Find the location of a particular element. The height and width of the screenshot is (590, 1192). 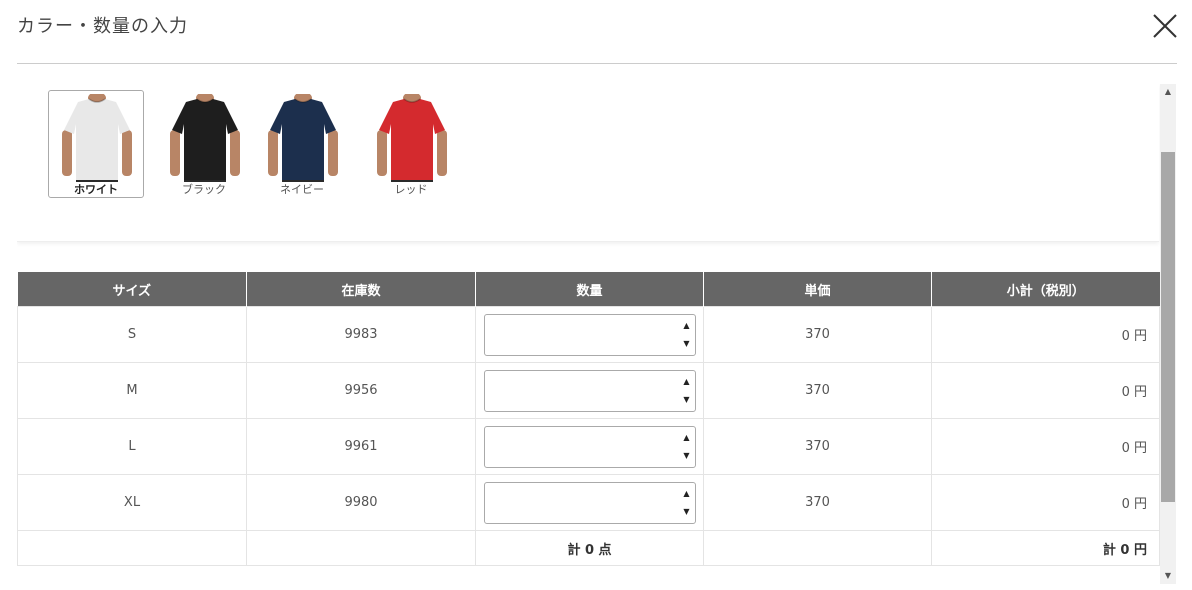

header-stock: 在庫数 is located at coordinates (361, 289).